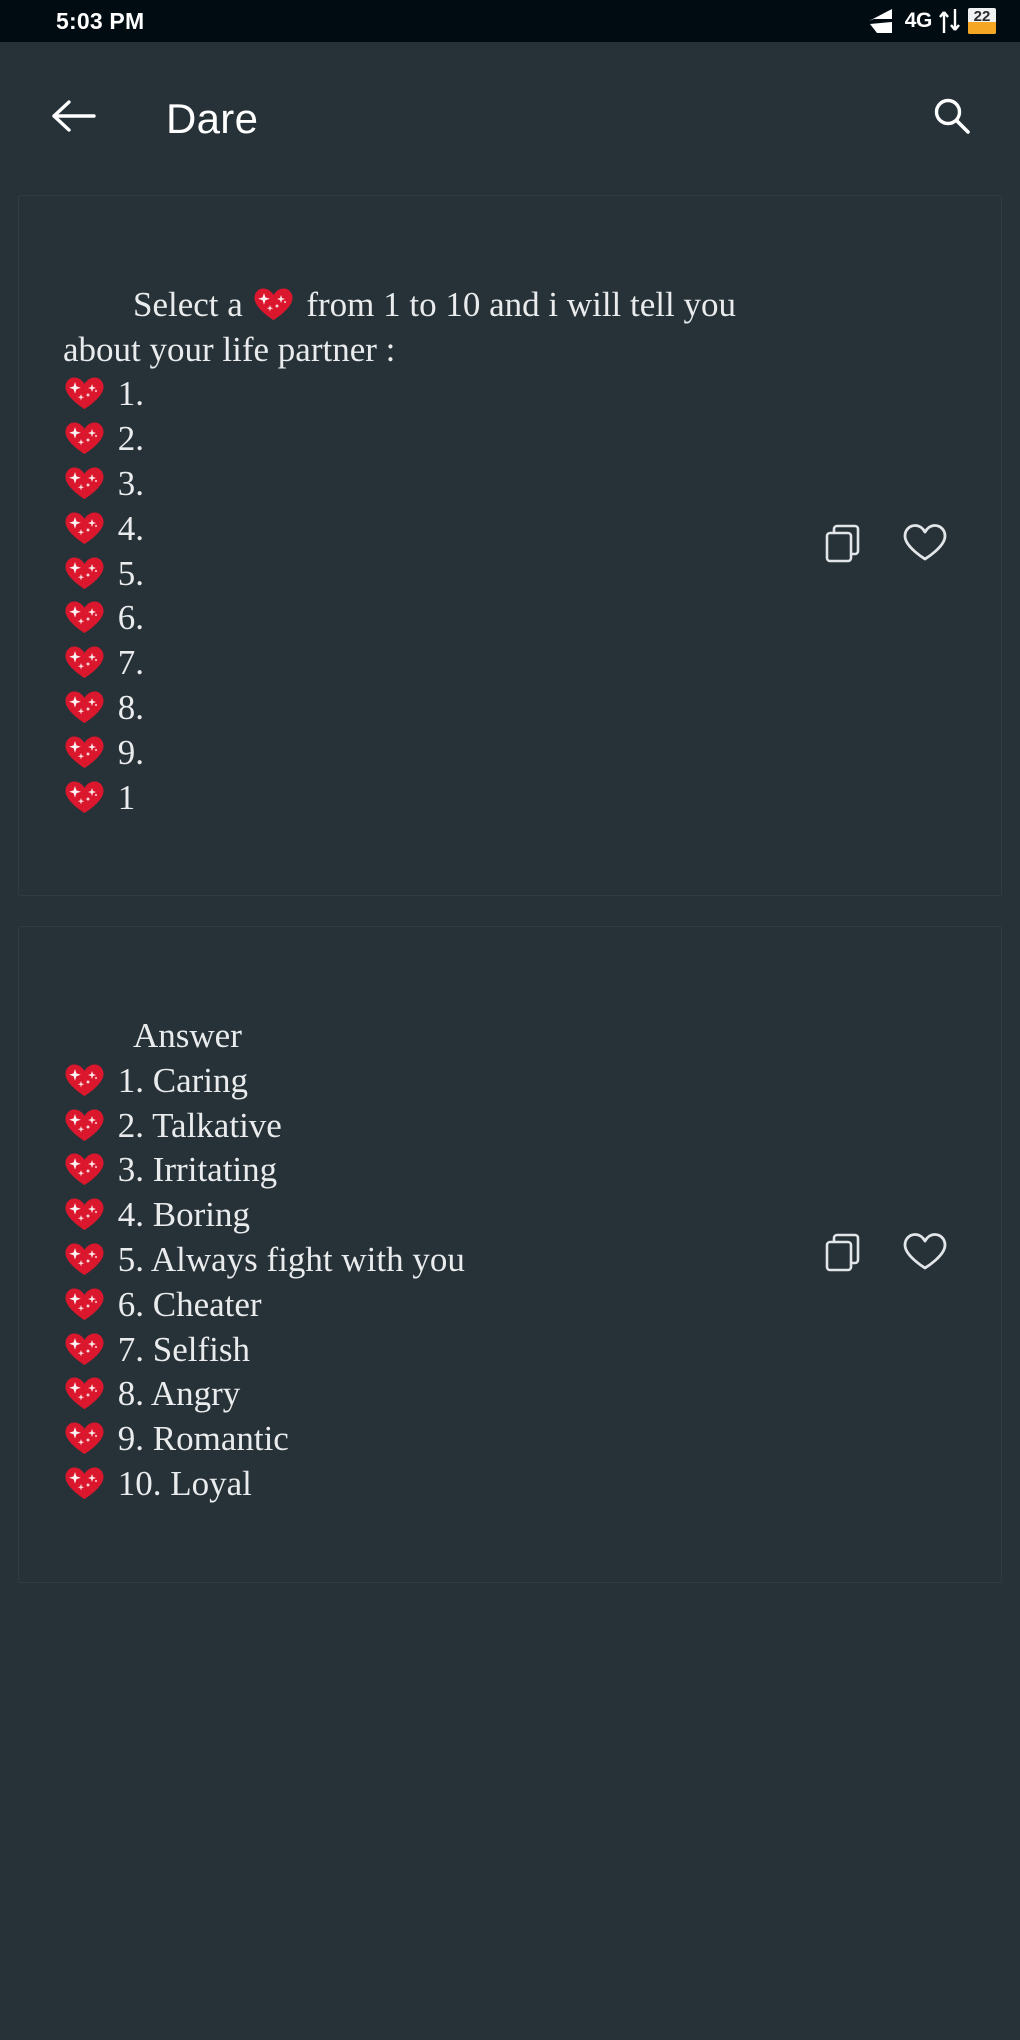 This screenshot has height=2040, width=1020. What do you see at coordinates (126, 573) in the screenshot?
I see `list-item: 5.` at bounding box center [126, 573].